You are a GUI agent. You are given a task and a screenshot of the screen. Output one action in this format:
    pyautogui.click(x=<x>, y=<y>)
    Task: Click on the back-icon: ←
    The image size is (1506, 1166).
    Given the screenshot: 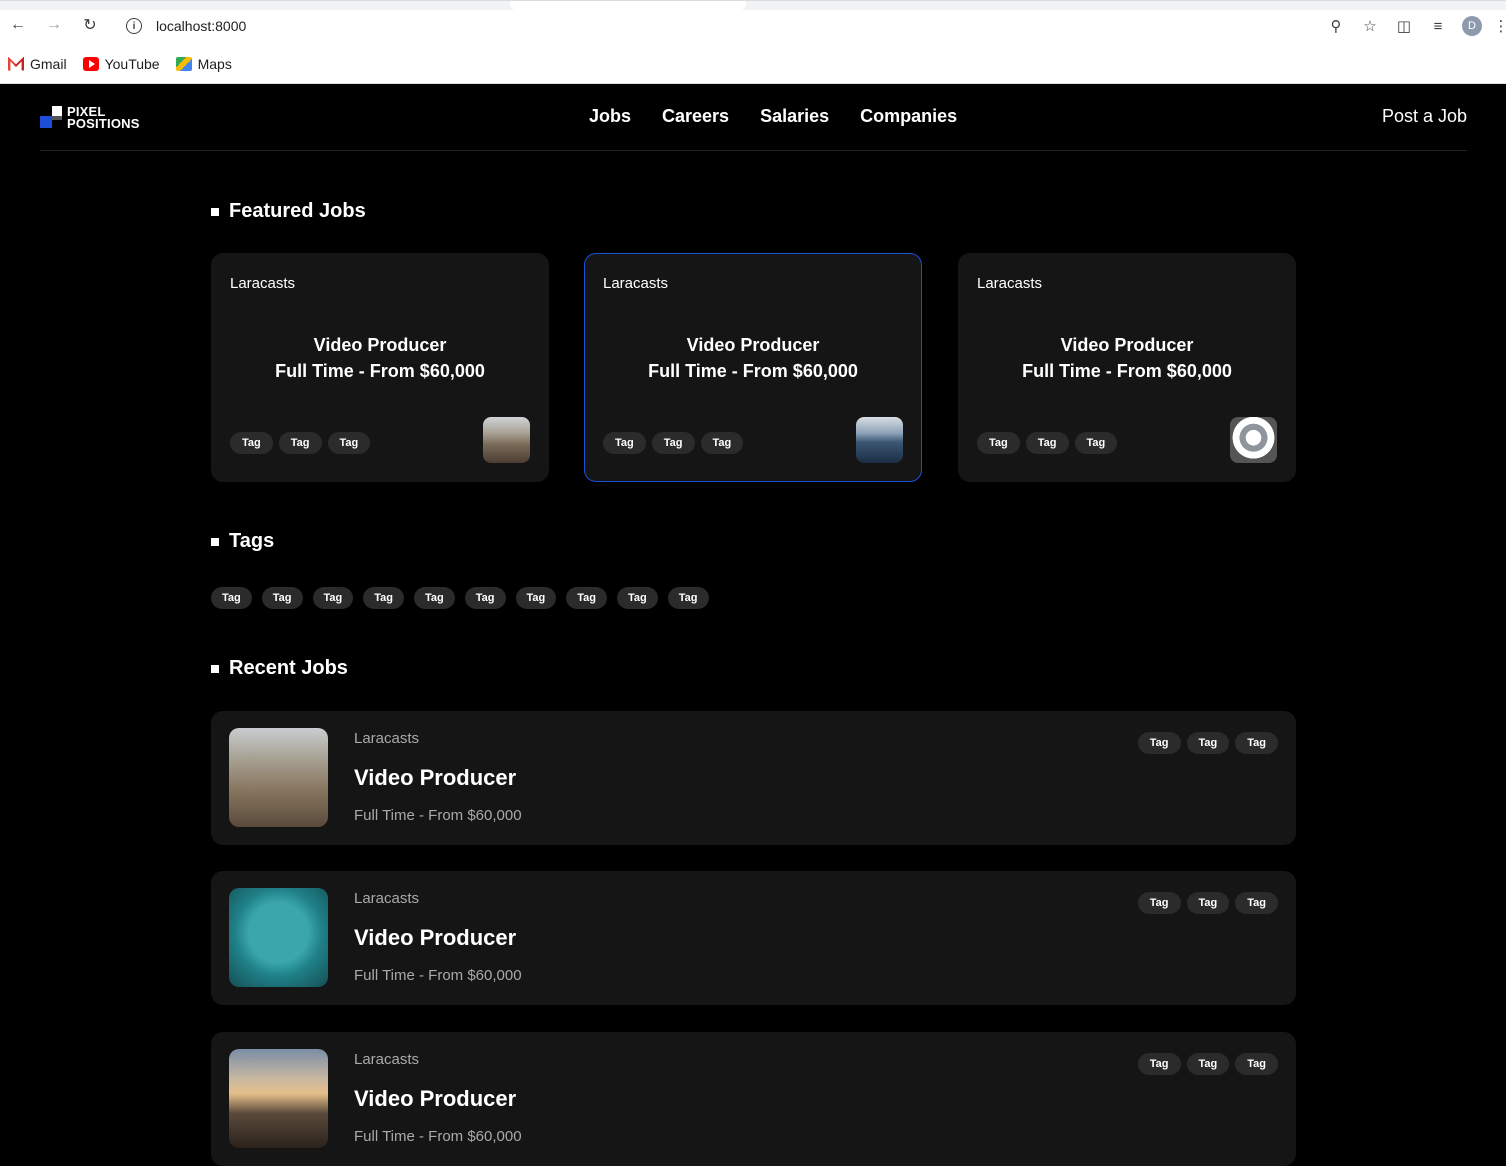 What is the action you would take?
    pyautogui.click(x=18, y=25)
    